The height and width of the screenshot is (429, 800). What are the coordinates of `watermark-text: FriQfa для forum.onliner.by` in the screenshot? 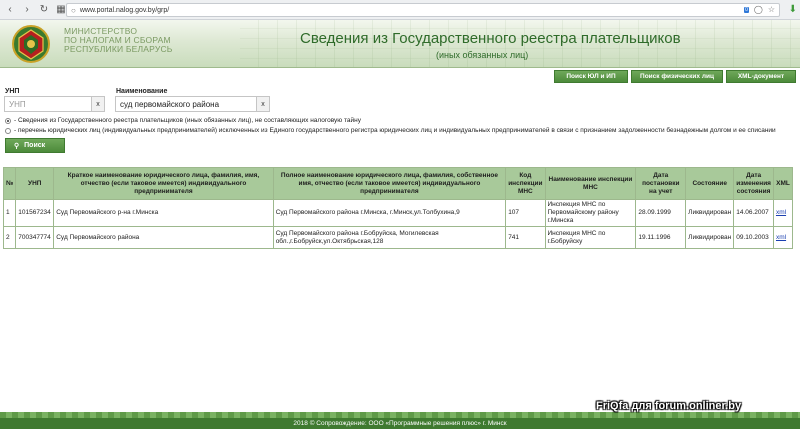 It's located at (669, 406).